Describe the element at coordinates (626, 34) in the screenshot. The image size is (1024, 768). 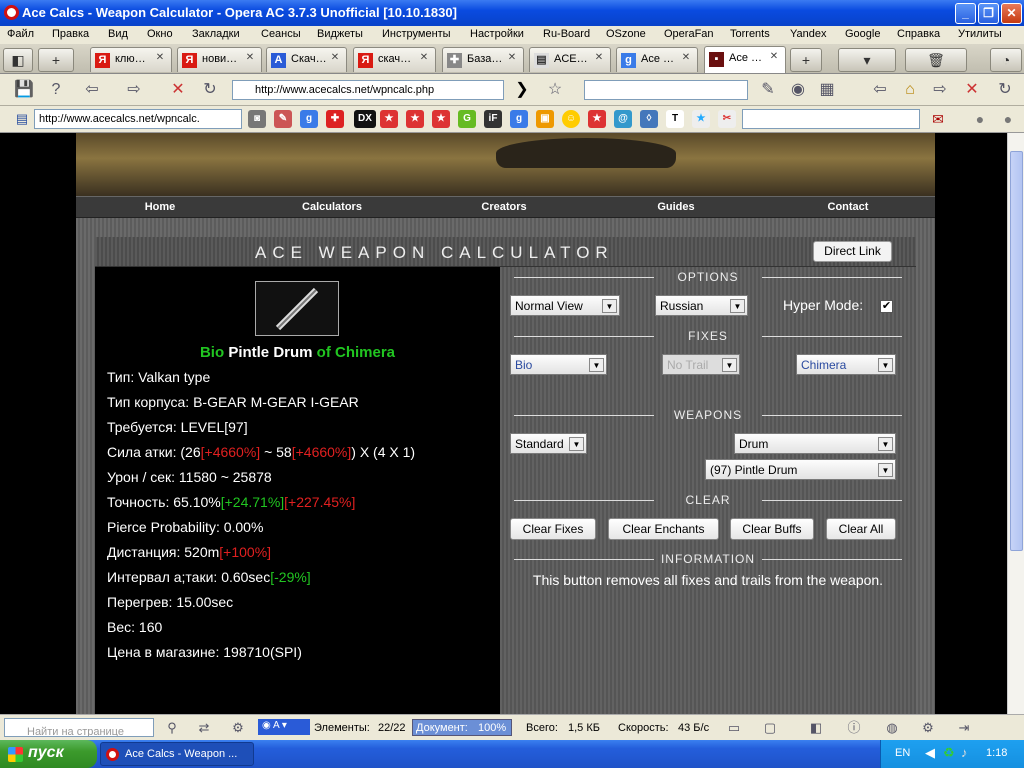
I see `menu-oszone: OSzone` at that location.